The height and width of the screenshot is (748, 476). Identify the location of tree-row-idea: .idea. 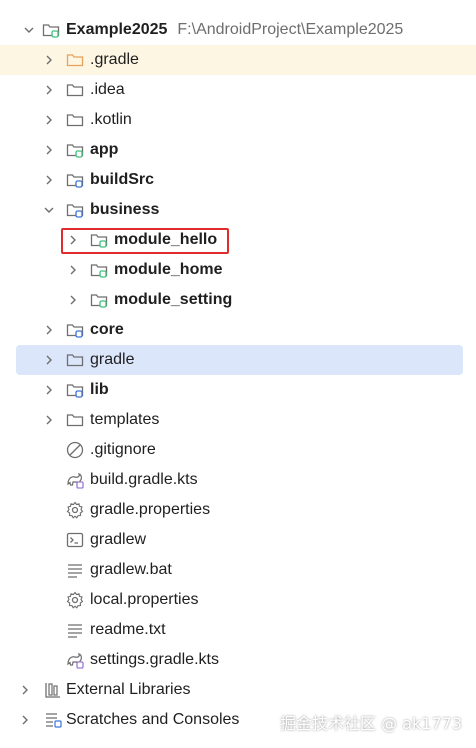
(238, 90).